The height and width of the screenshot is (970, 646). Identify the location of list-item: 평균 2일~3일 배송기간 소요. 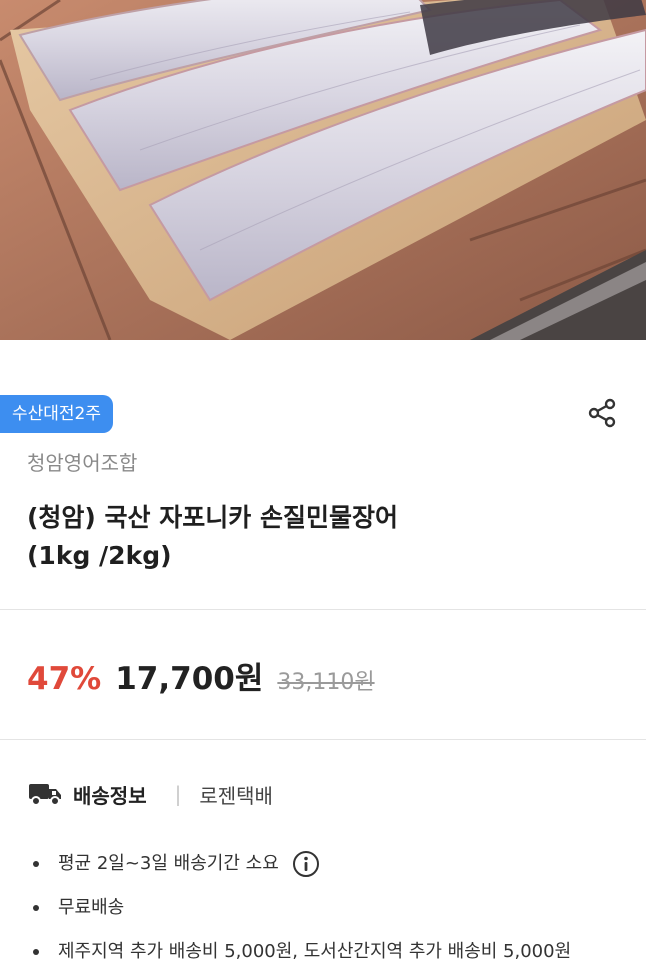
(300, 867).